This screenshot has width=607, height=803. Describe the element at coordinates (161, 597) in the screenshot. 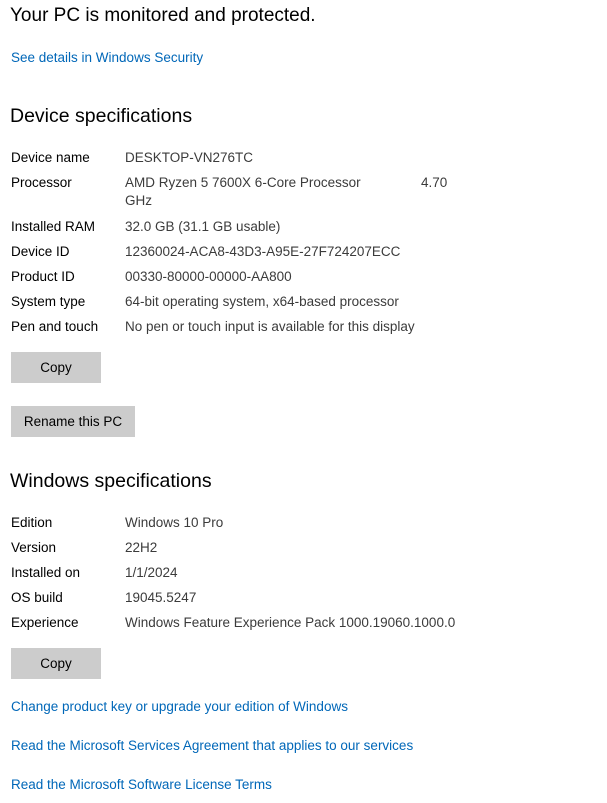

I see `spec-value: 19045.5247` at that location.